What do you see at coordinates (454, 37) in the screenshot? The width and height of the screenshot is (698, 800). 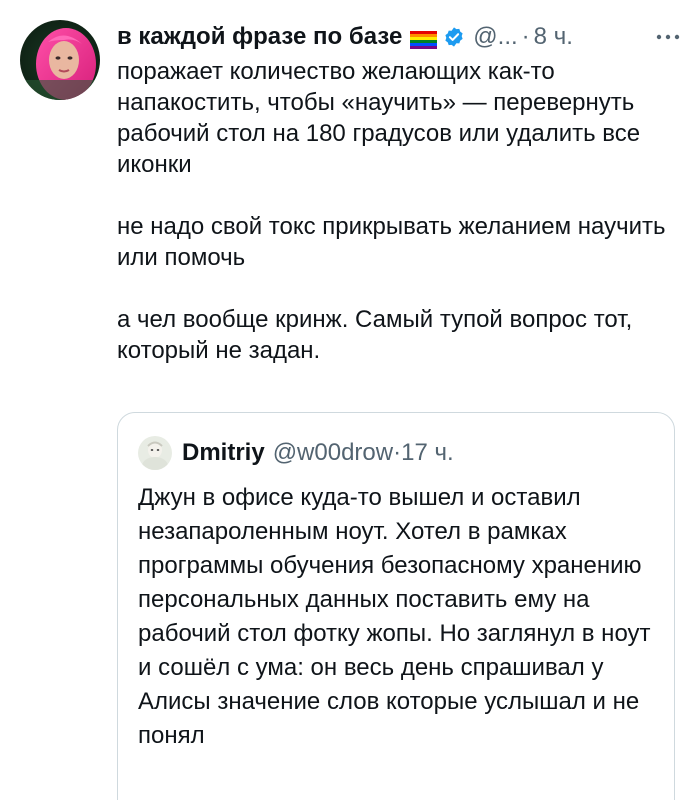 I see `verified-badge-icon` at bounding box center [454, 37].